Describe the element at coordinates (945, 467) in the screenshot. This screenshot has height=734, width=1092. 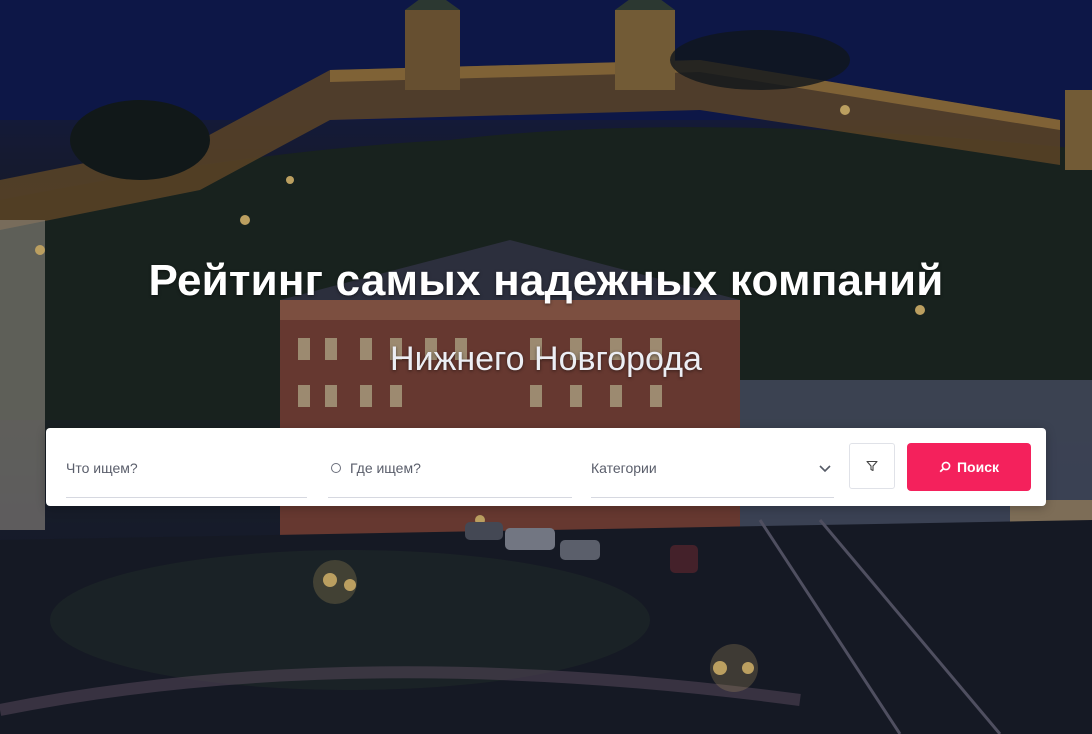
I see `search-icon` at that location.